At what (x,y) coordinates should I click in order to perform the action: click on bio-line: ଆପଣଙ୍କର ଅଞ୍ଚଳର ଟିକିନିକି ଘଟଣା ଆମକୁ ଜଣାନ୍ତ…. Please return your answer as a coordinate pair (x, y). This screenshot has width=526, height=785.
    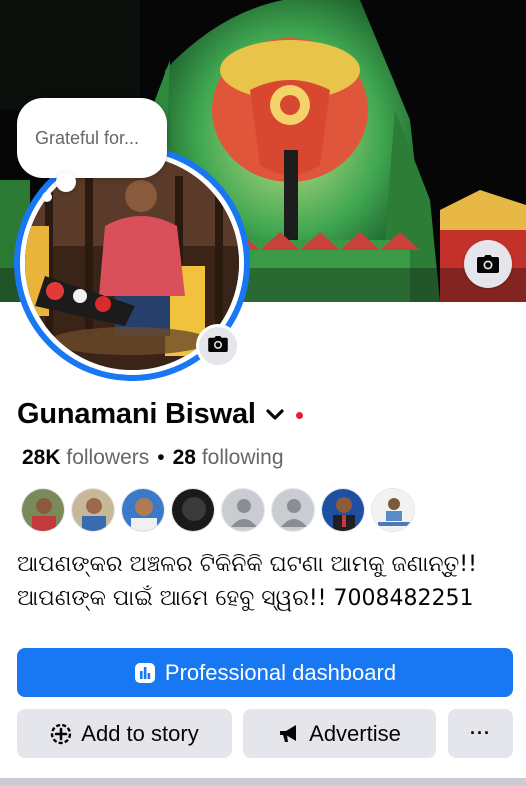
    Looking at the image, I should click on (247, 564).